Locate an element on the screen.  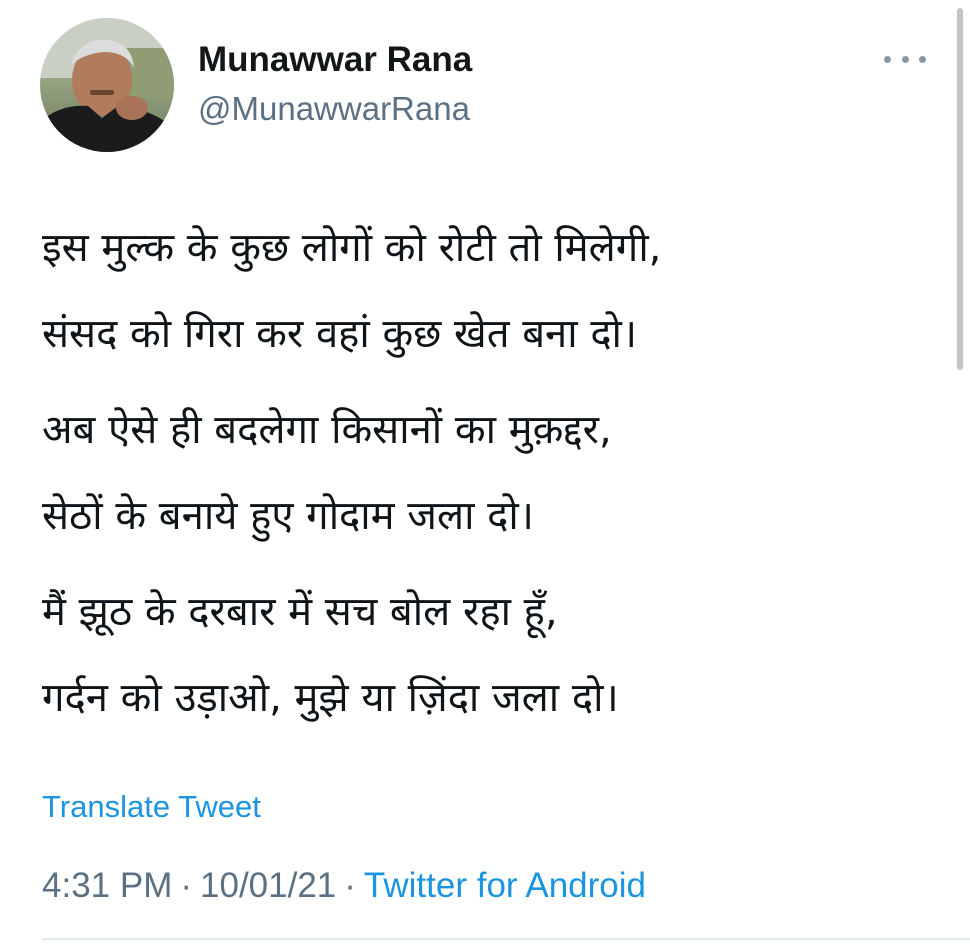
divider is located at coordinates (506, 939).